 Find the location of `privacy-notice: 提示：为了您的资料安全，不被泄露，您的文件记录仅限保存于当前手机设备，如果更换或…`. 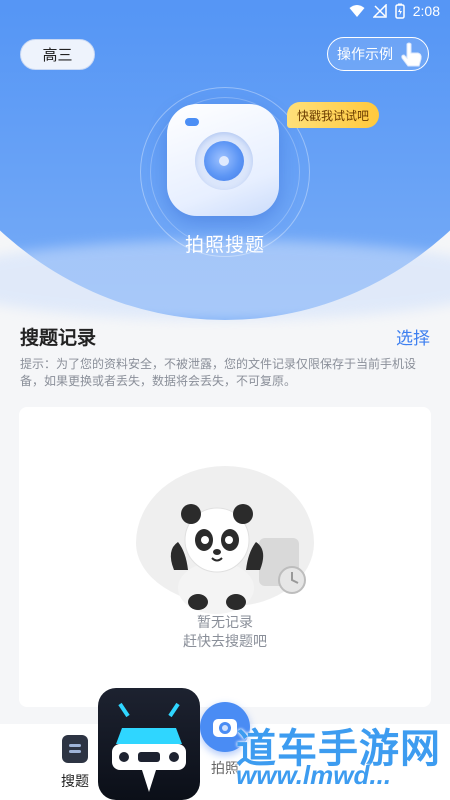

privacy-notice: 提示：为了您的资料安全，不被泄露，您的文件记录仅限保存于当前手机设备，如果更换或… is located at coordinates (218, 372).